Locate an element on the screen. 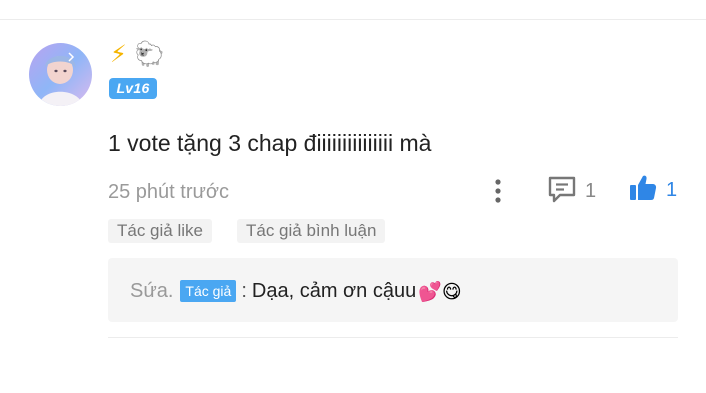 The height and width of the screenshot is (393, 706). reply-button: 1 is located at coordinates (571, 191).